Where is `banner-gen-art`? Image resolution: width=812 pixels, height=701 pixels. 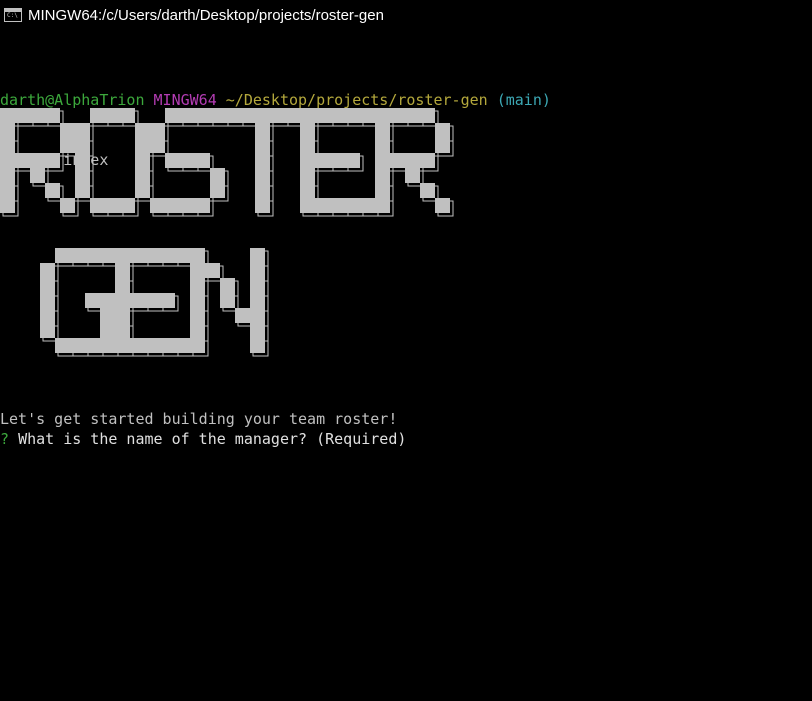 banner-gen-art is located at coordinates (154, 302).